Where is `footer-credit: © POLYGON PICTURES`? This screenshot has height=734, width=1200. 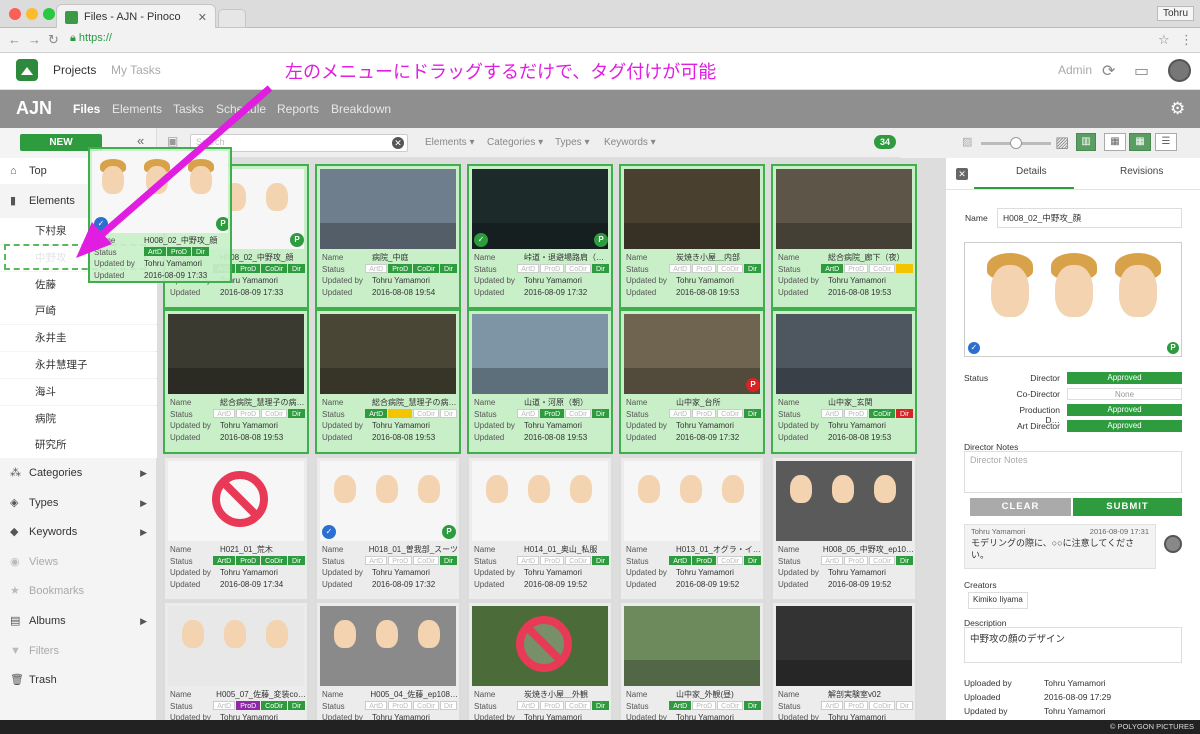
footer-credit: © POLYGON PICTURES is located at coordinates (600, 727).